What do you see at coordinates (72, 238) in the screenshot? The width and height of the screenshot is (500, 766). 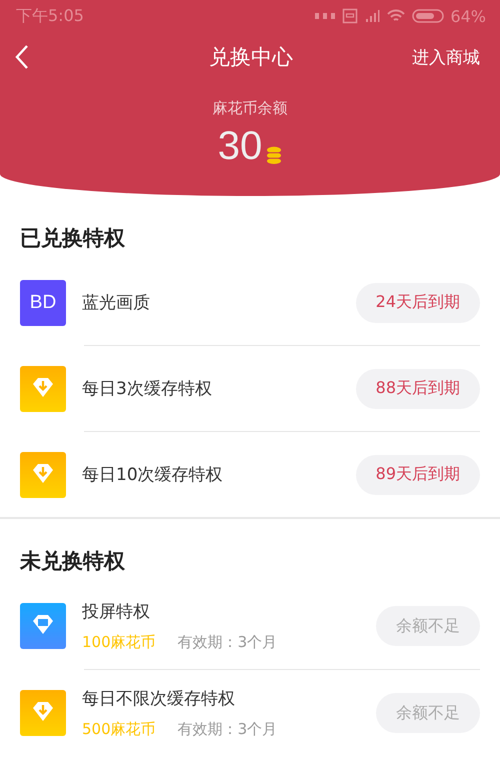 I see `section-title: 已兑换特权` at bounding box center [72, 238].